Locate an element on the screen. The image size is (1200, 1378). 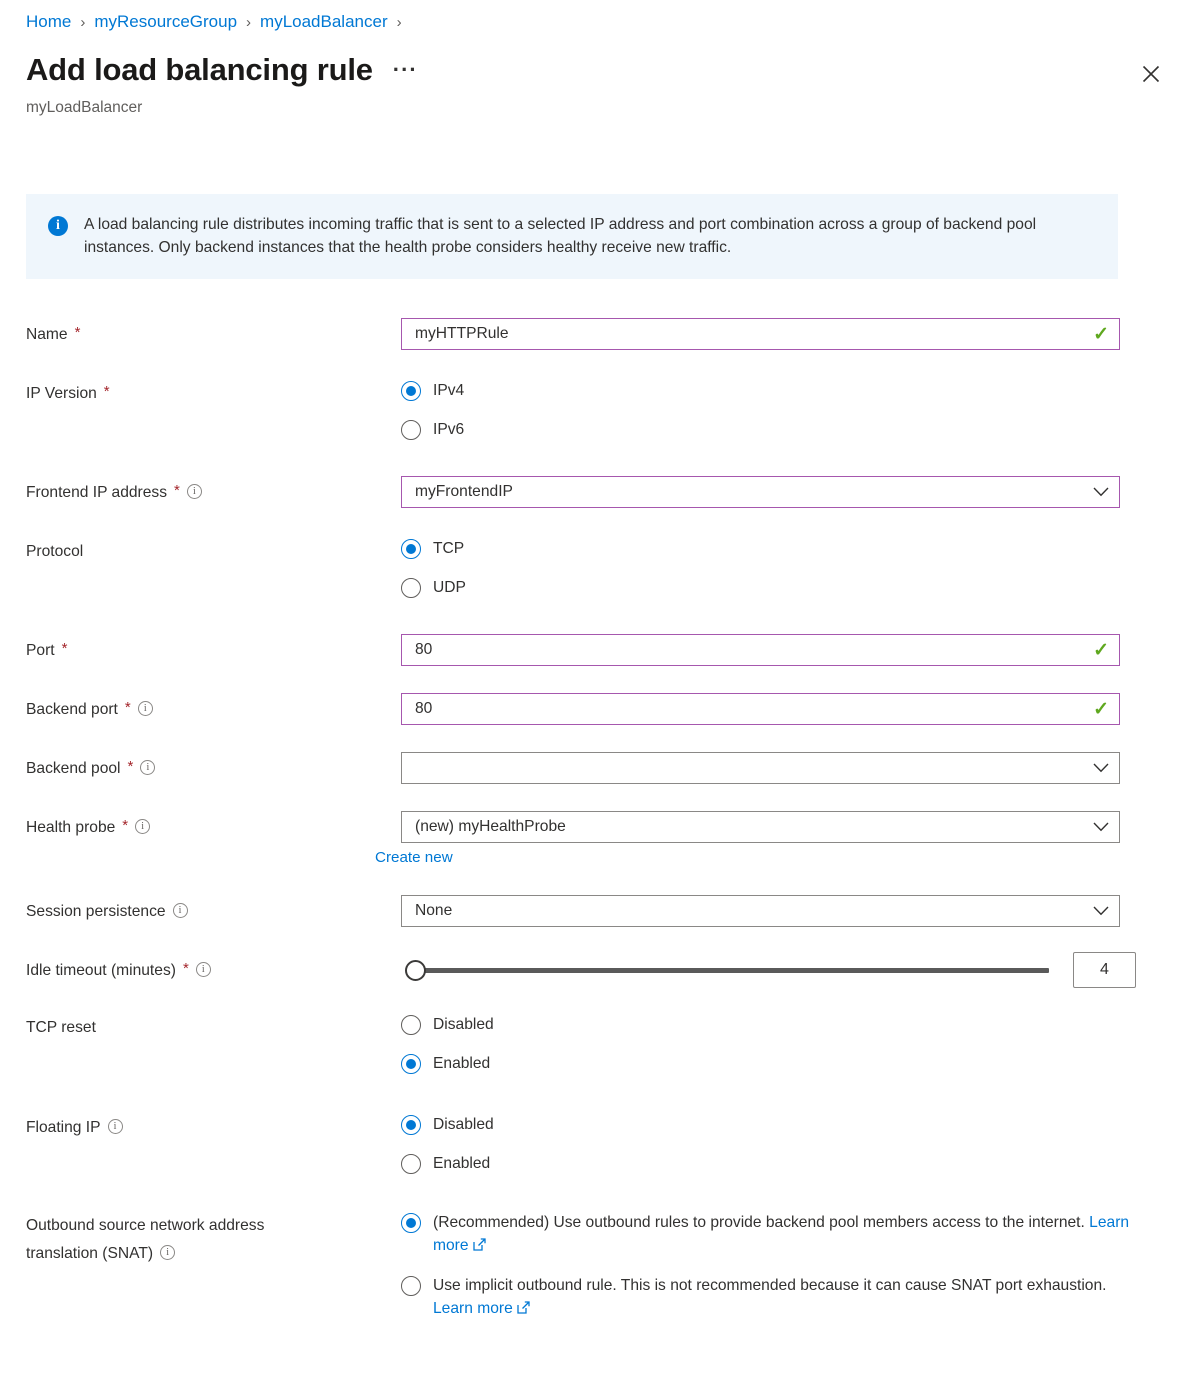
create-new-health-probe-link: Create new is located at coordinates (414, 857).